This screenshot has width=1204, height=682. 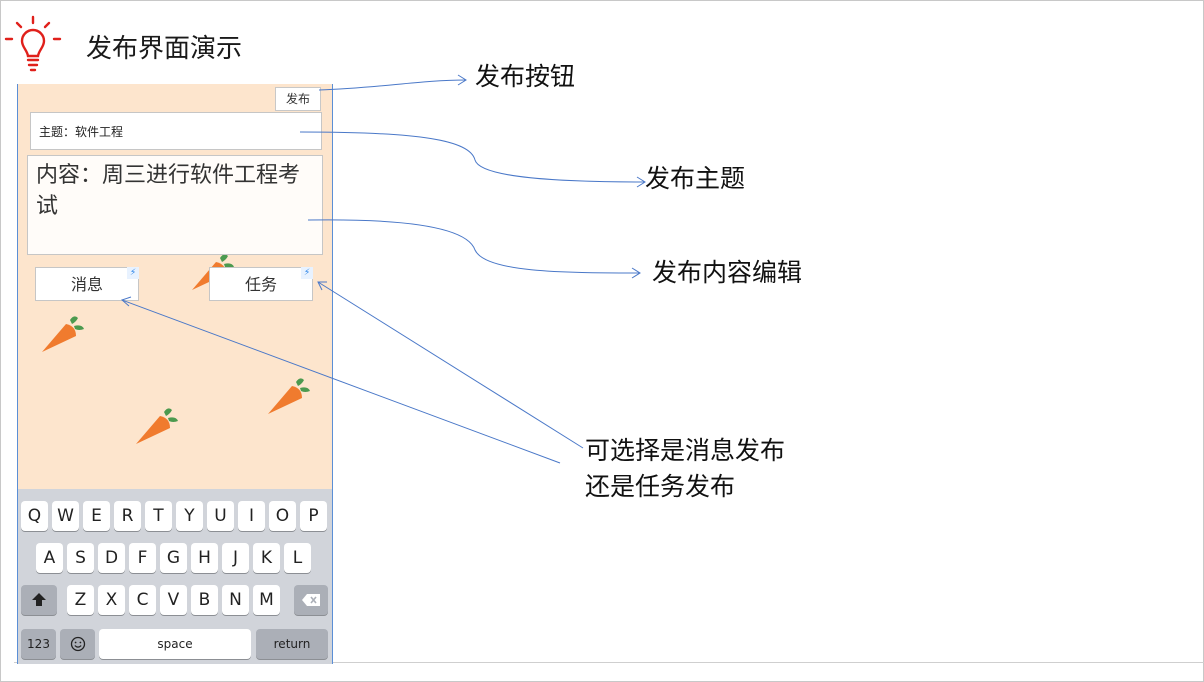 What do you see at coordinates (96, 516) in the screenshot?
I see `key-e: E` at bounding box center [96, 516].